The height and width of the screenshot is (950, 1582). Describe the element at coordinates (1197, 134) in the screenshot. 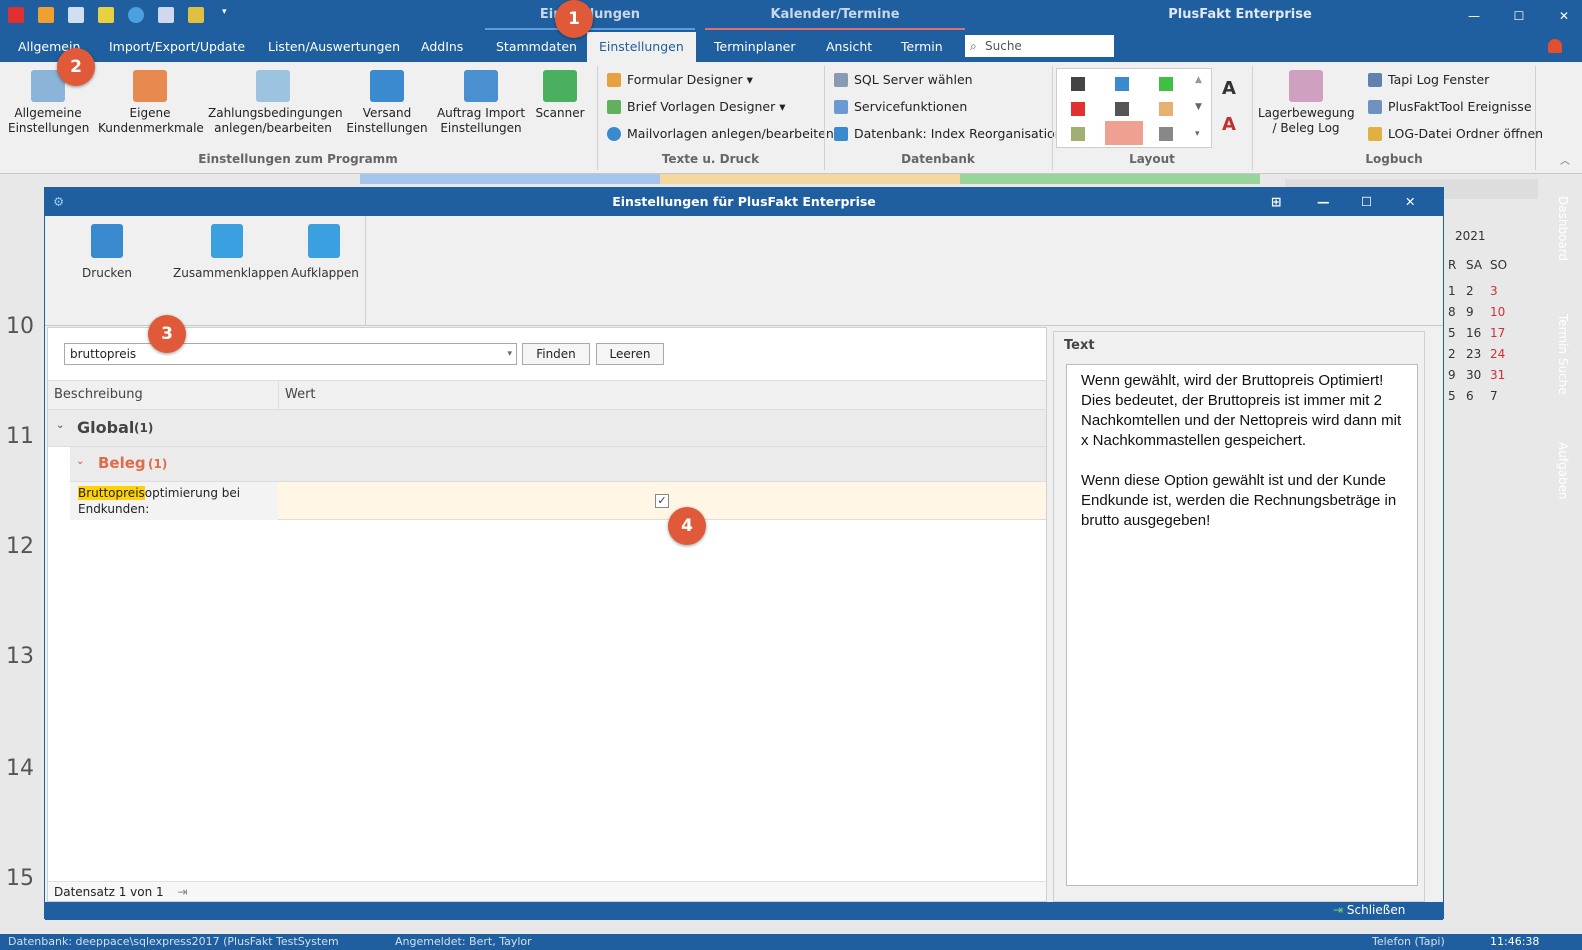

I see `gallery-expand-icon: ▾` at that location.